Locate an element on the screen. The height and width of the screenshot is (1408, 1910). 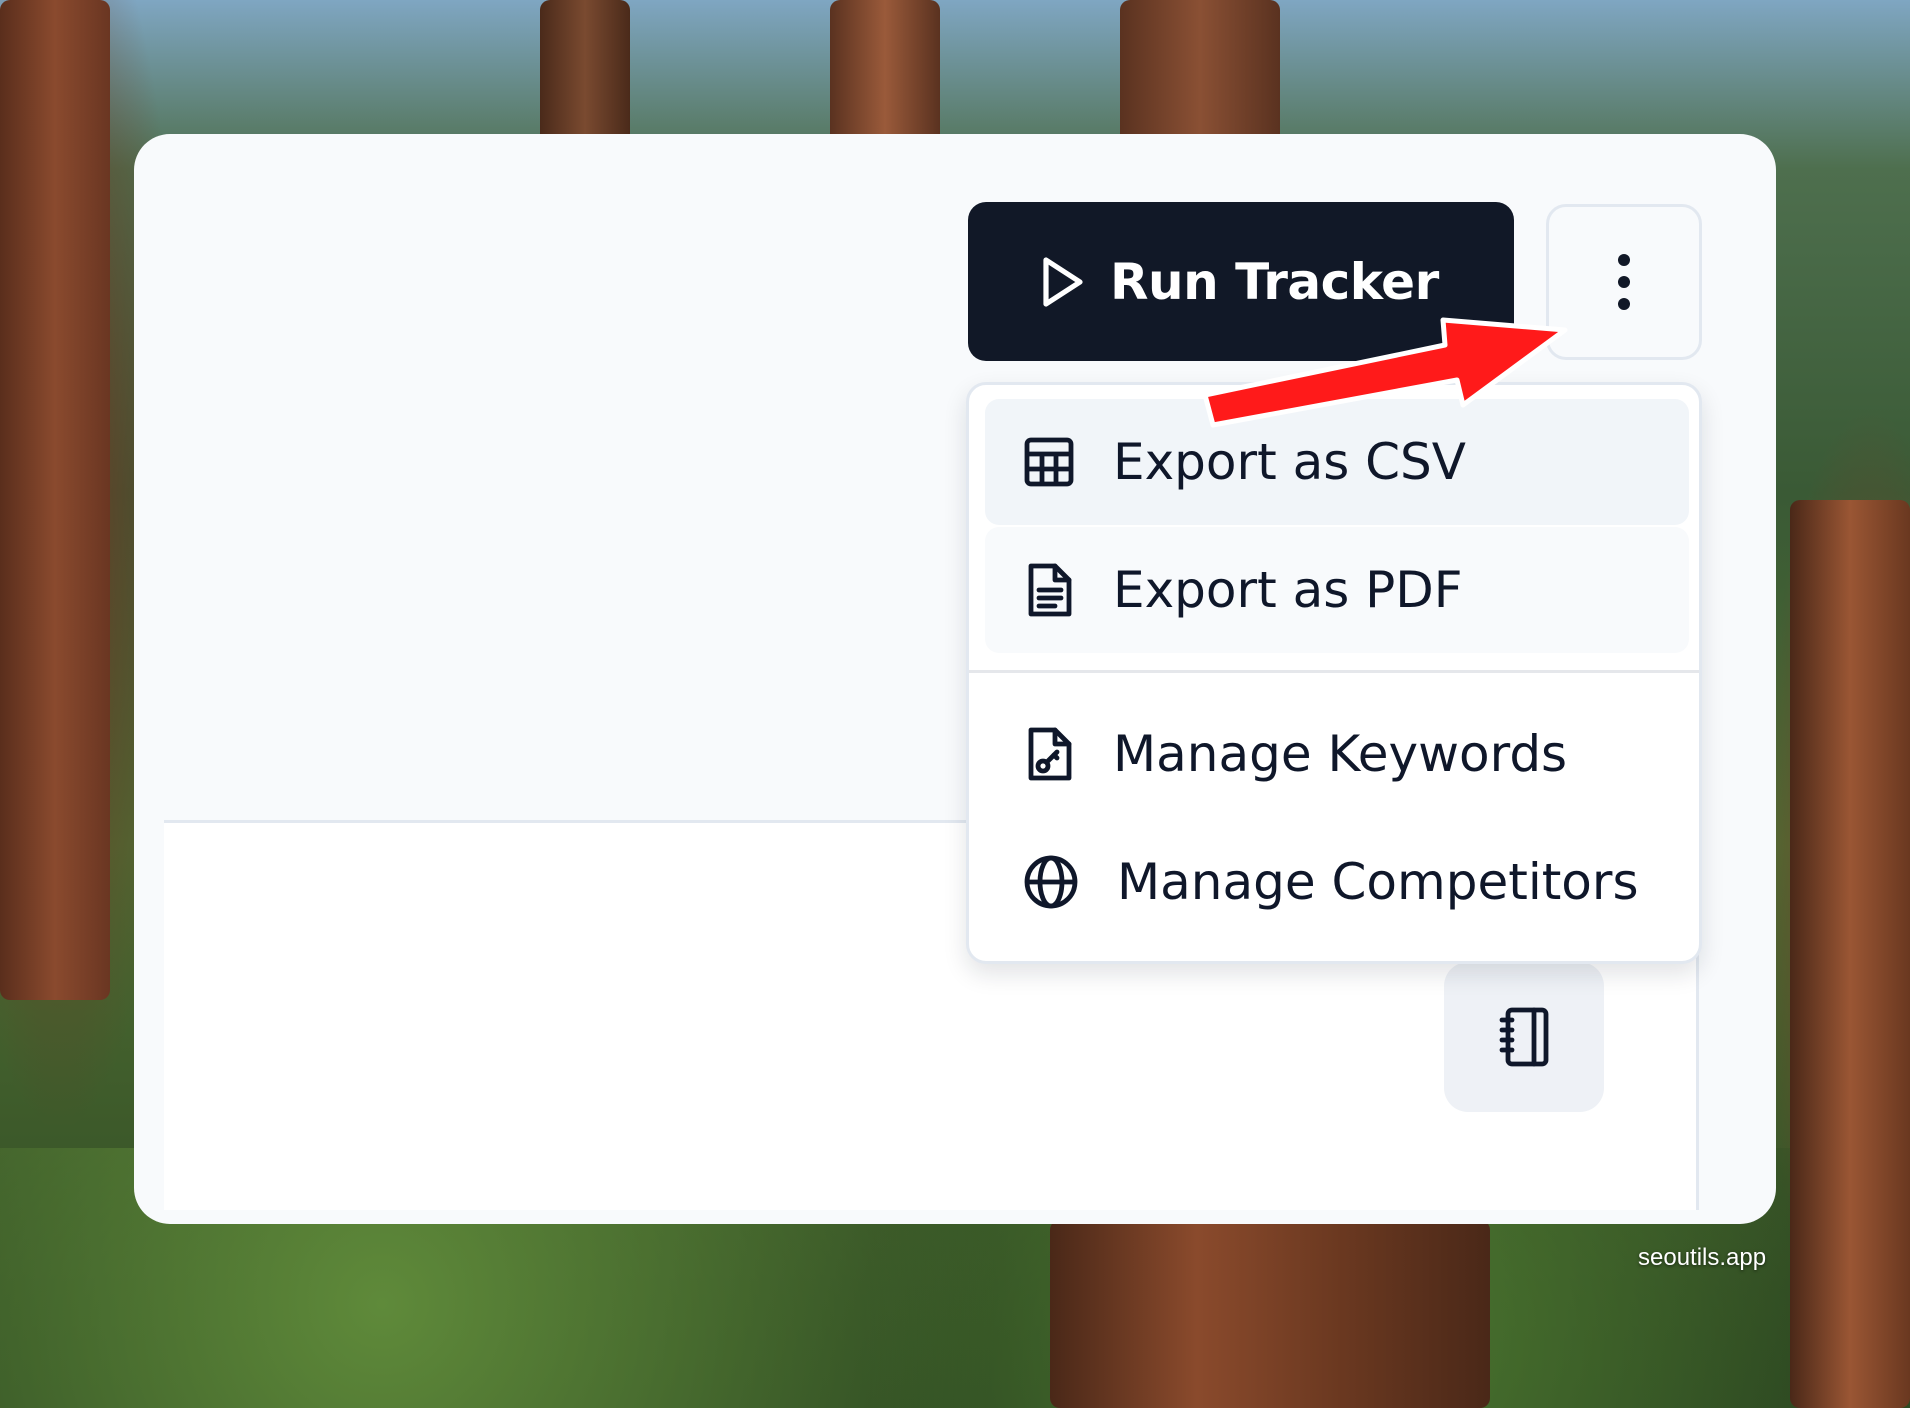
menu-divider is located at coordinates (1334, 671).